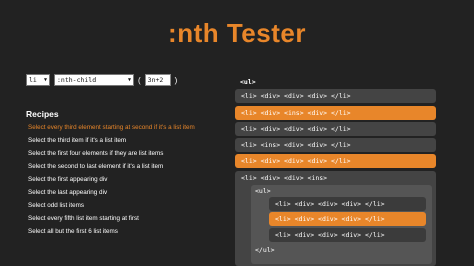  Describe the element at coordinates (42, 114) in the screenshot. I see `recipes-heading: Recipes` at that location.